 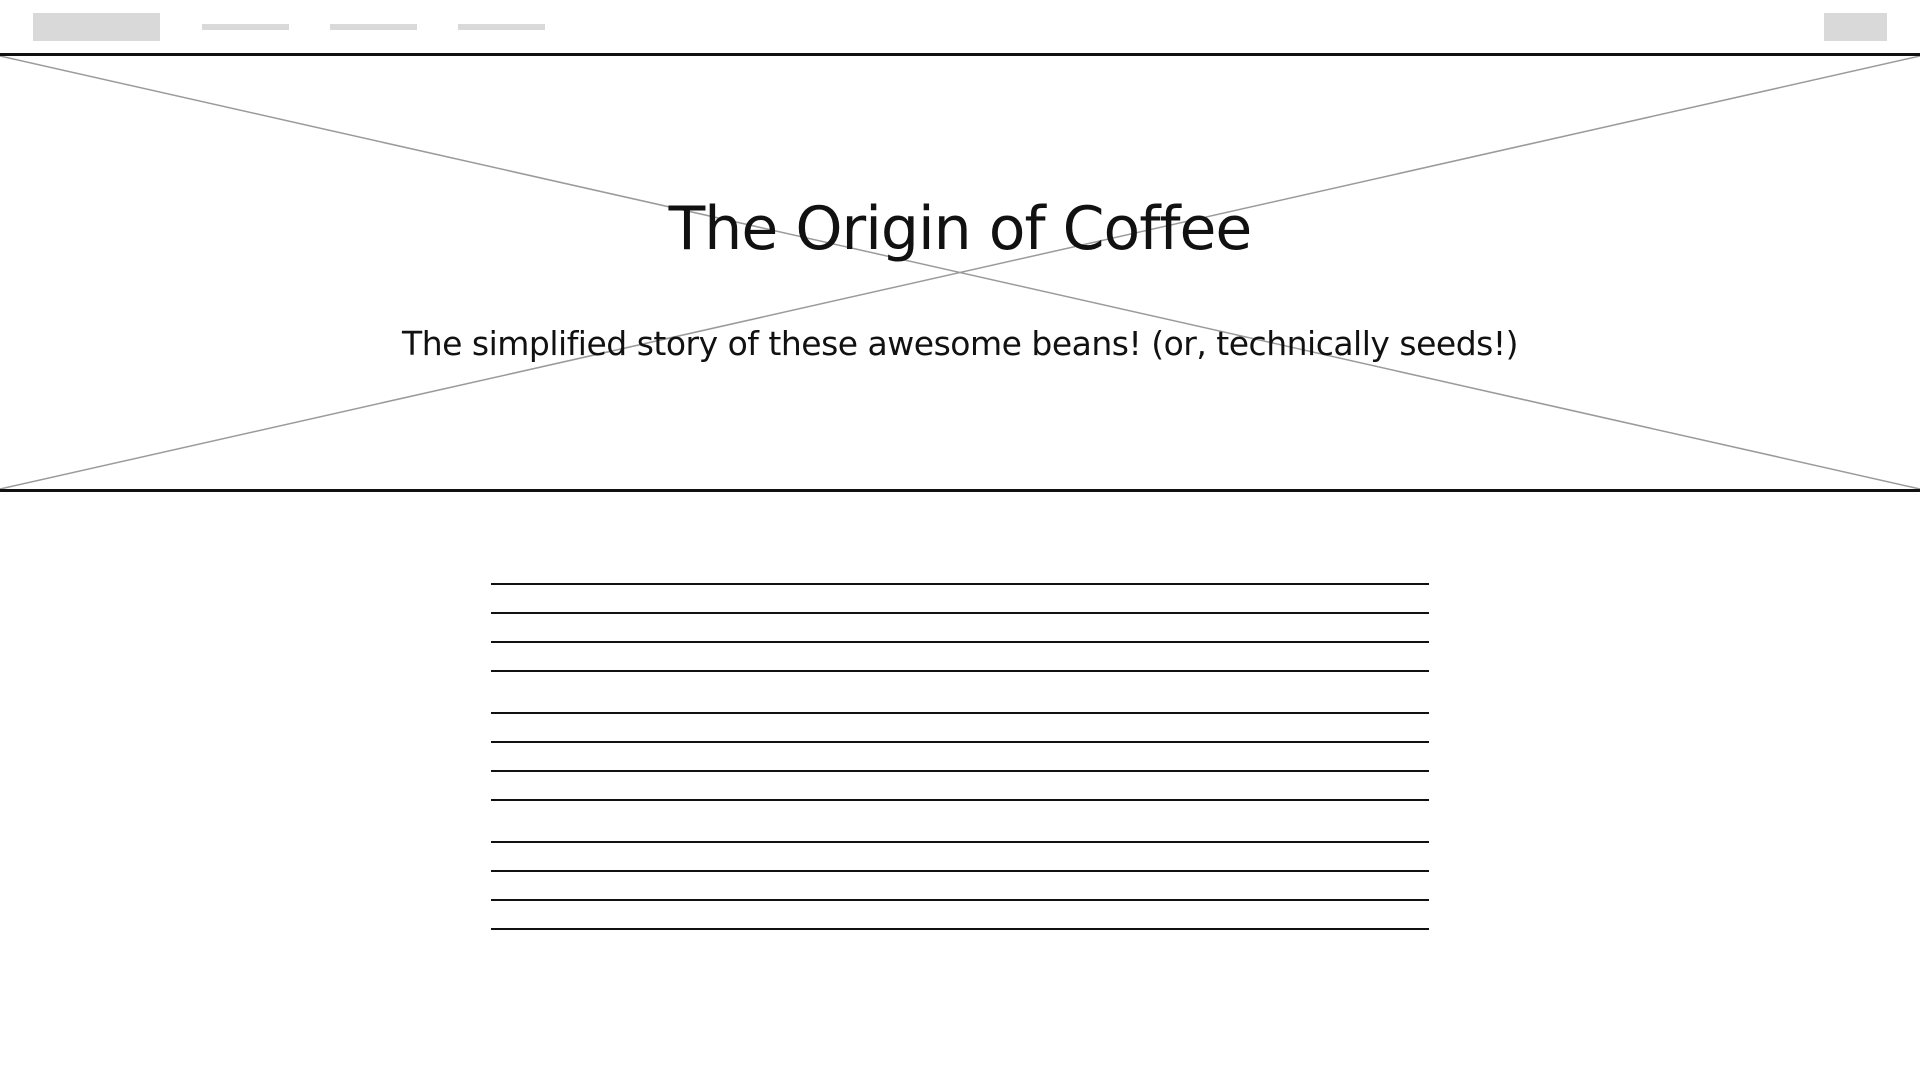 What do you see at coordinates (1855, 27) in the screenshot?
I see `nav-action-button` at bounding box center [1855, 27].